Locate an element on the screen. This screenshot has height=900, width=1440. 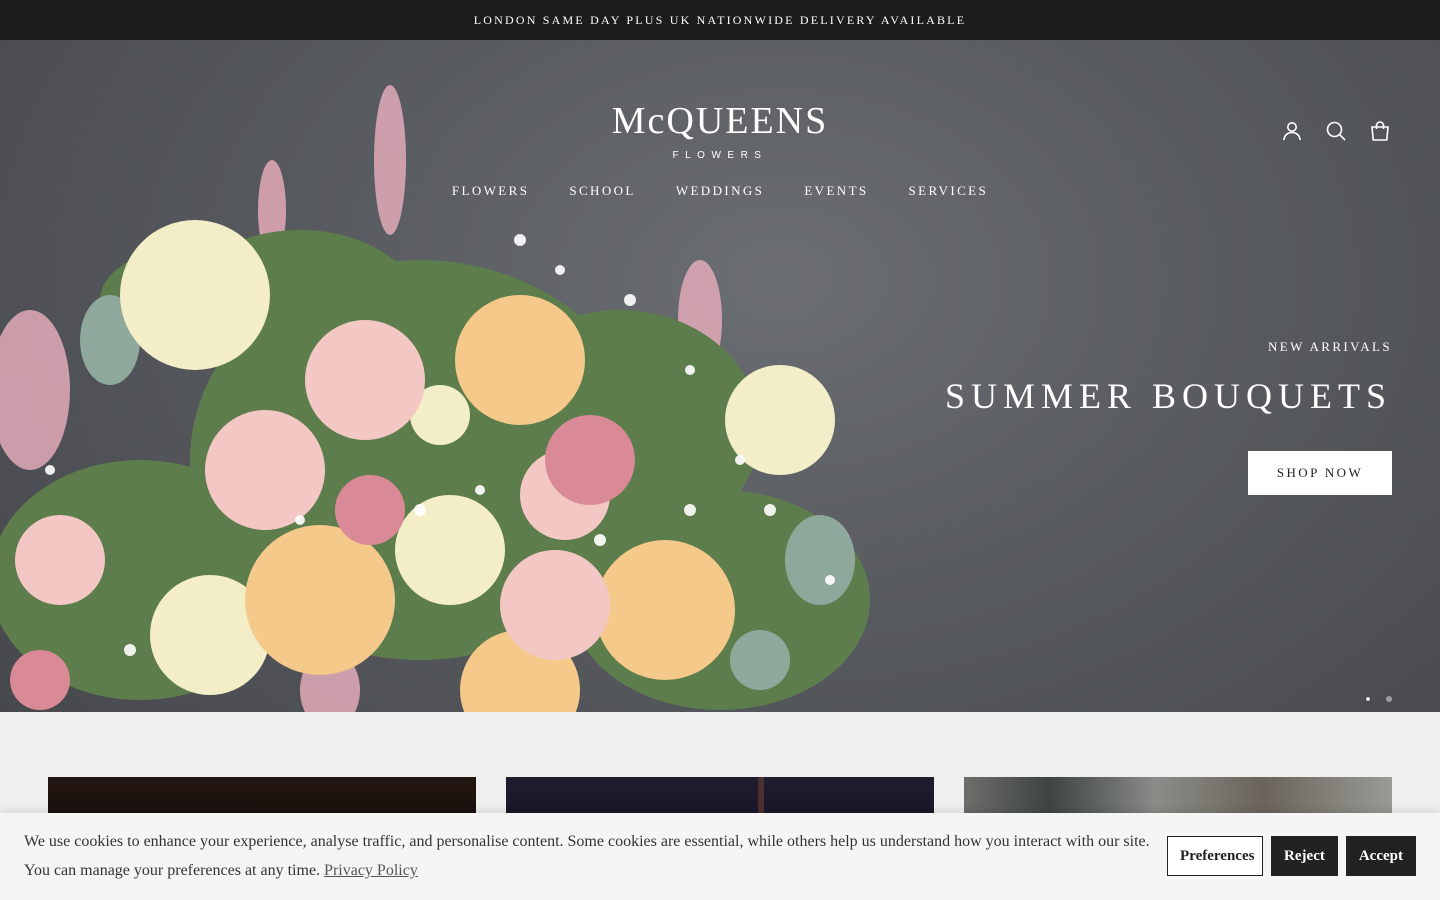
brand-logo: McQUEENS FLOWERS is located at coordinates (720, 132).